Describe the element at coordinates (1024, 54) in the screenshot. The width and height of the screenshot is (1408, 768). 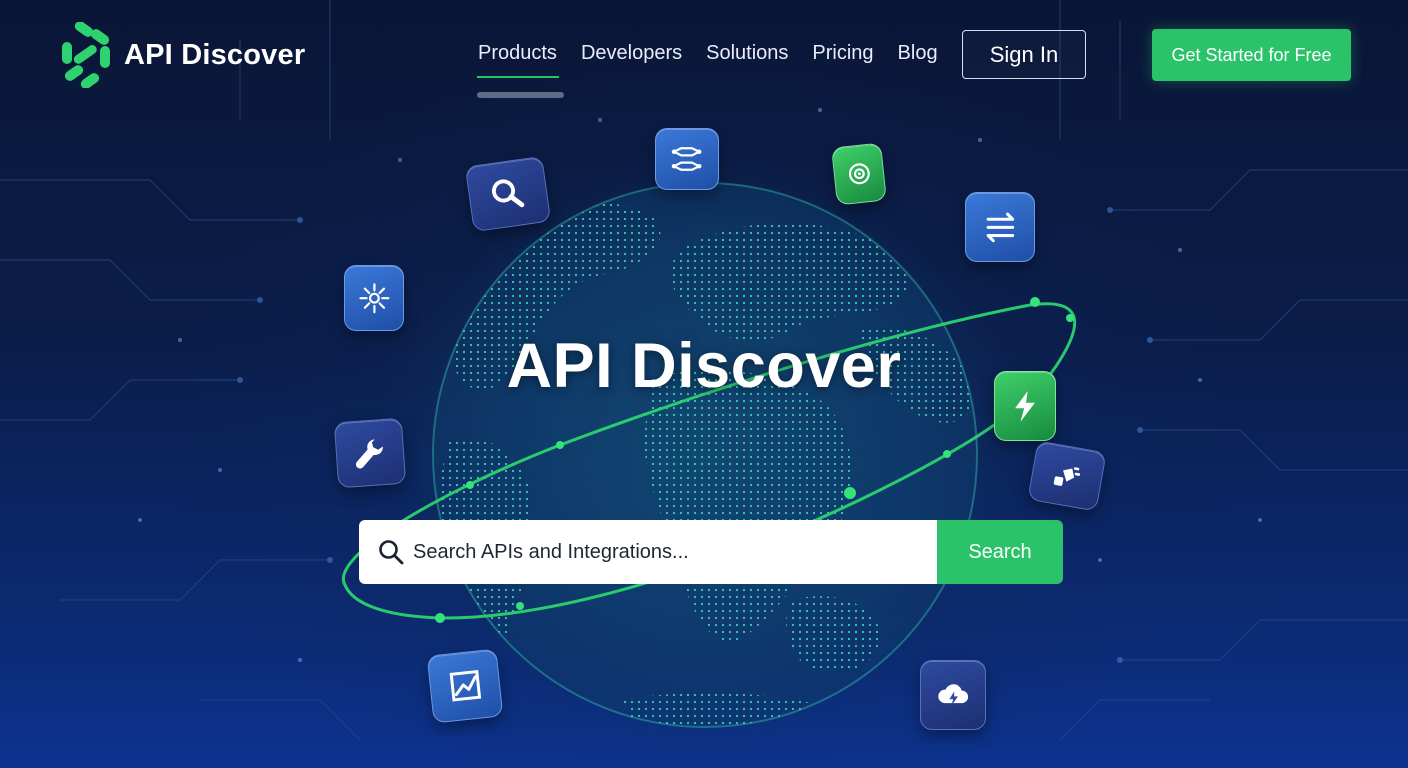
I see `sign-in-button: Sign In` at that location.